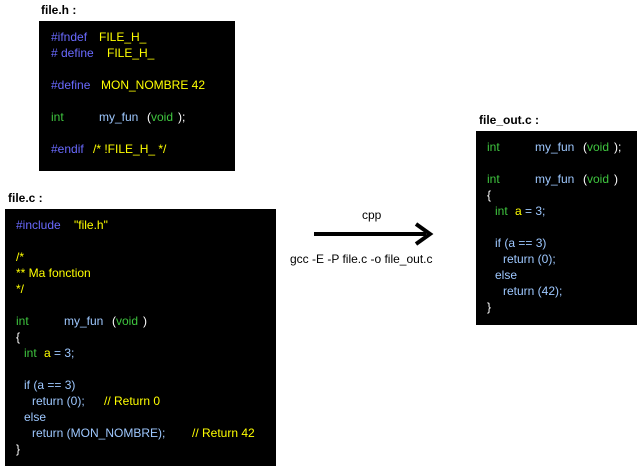 The image size is (642, 469). What do you see at coordinates (67, 149) in the screenshot?
I see `code-token: #endif` at bounding box center [67, 149].